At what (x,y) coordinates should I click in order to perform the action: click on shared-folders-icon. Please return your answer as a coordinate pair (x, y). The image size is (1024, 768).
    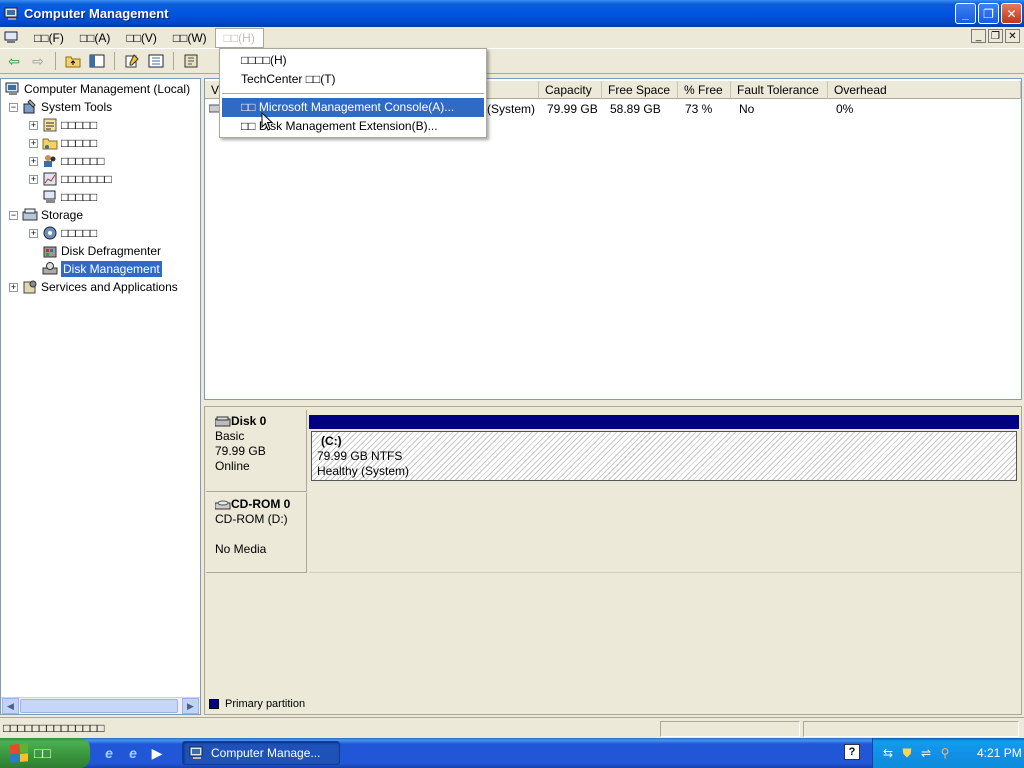
    Looking at the image, I should click on (50, 144).